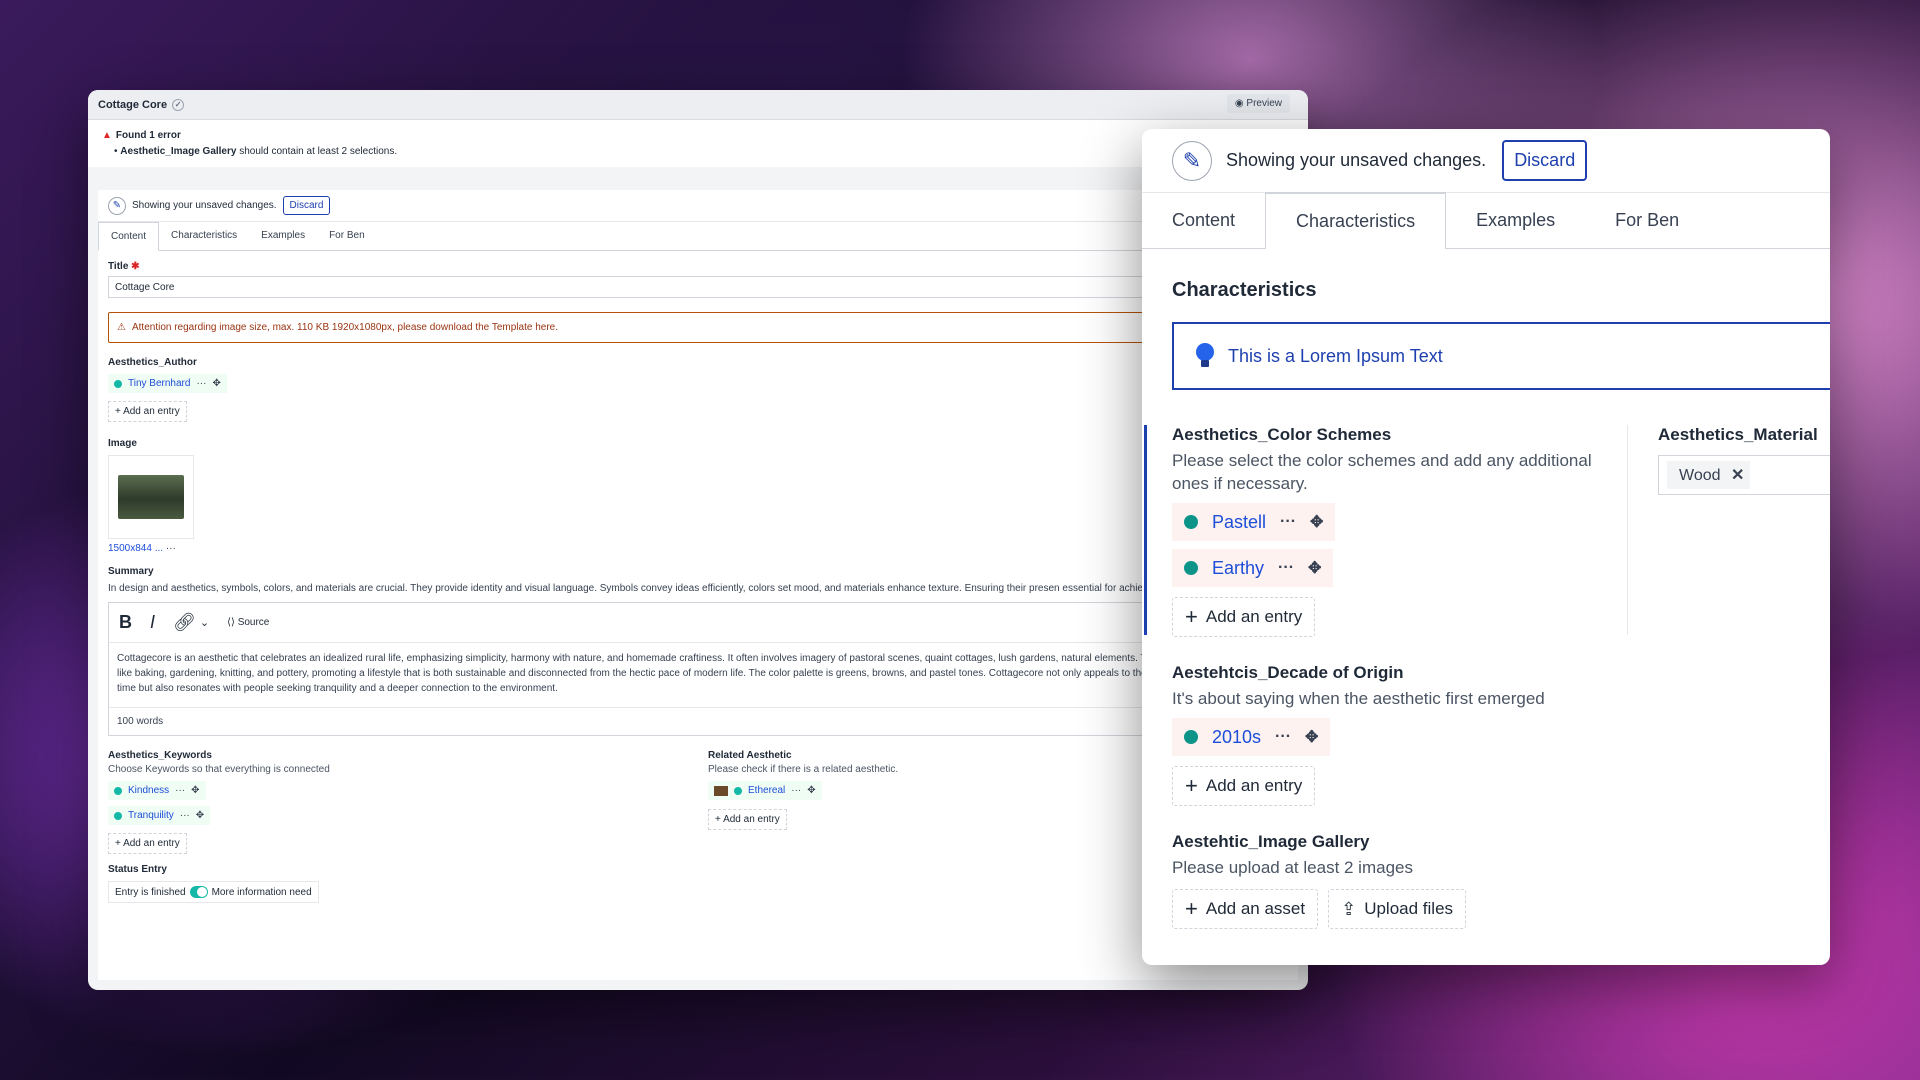  I want to click on image-label: Image, so click(122, 443).